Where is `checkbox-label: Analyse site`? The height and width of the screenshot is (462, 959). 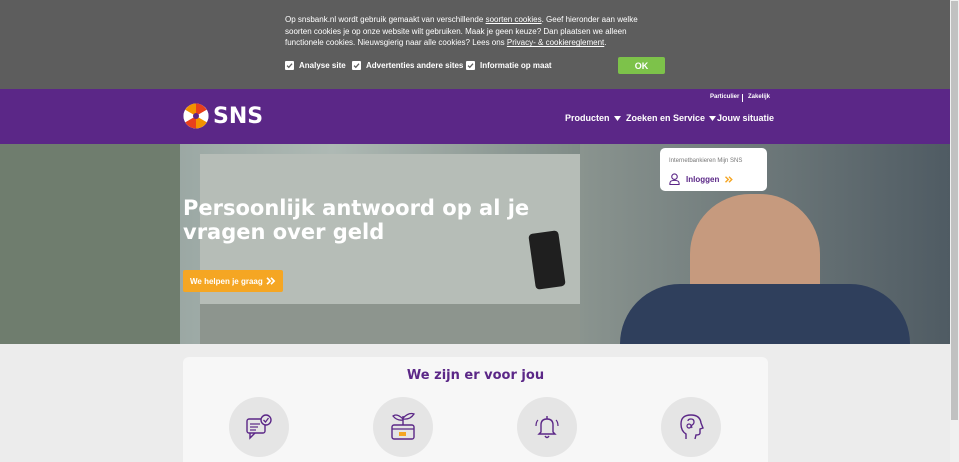 checkbox-label: Analyse site is located at coordinates (322, 65).